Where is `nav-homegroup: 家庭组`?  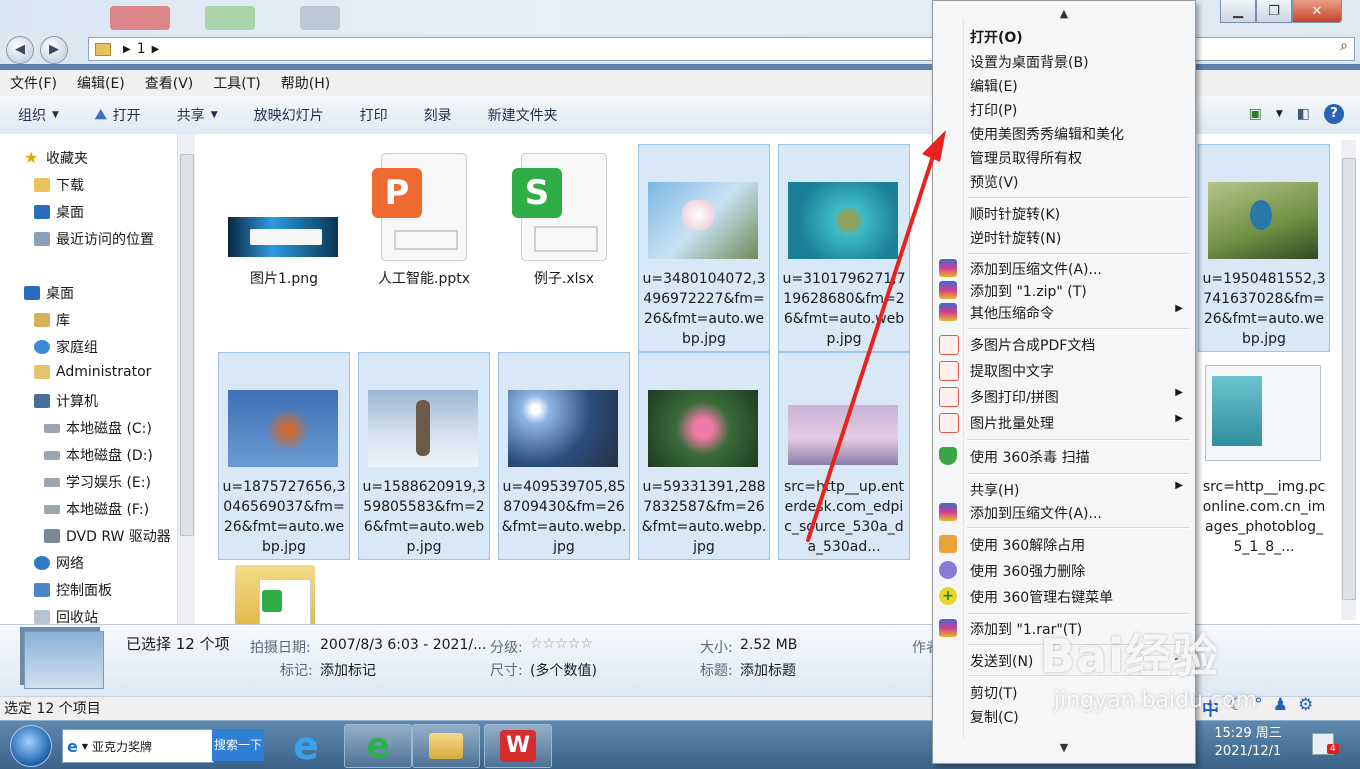
nav-homegroup: 家庭组 is located at coordinates (66, 347).